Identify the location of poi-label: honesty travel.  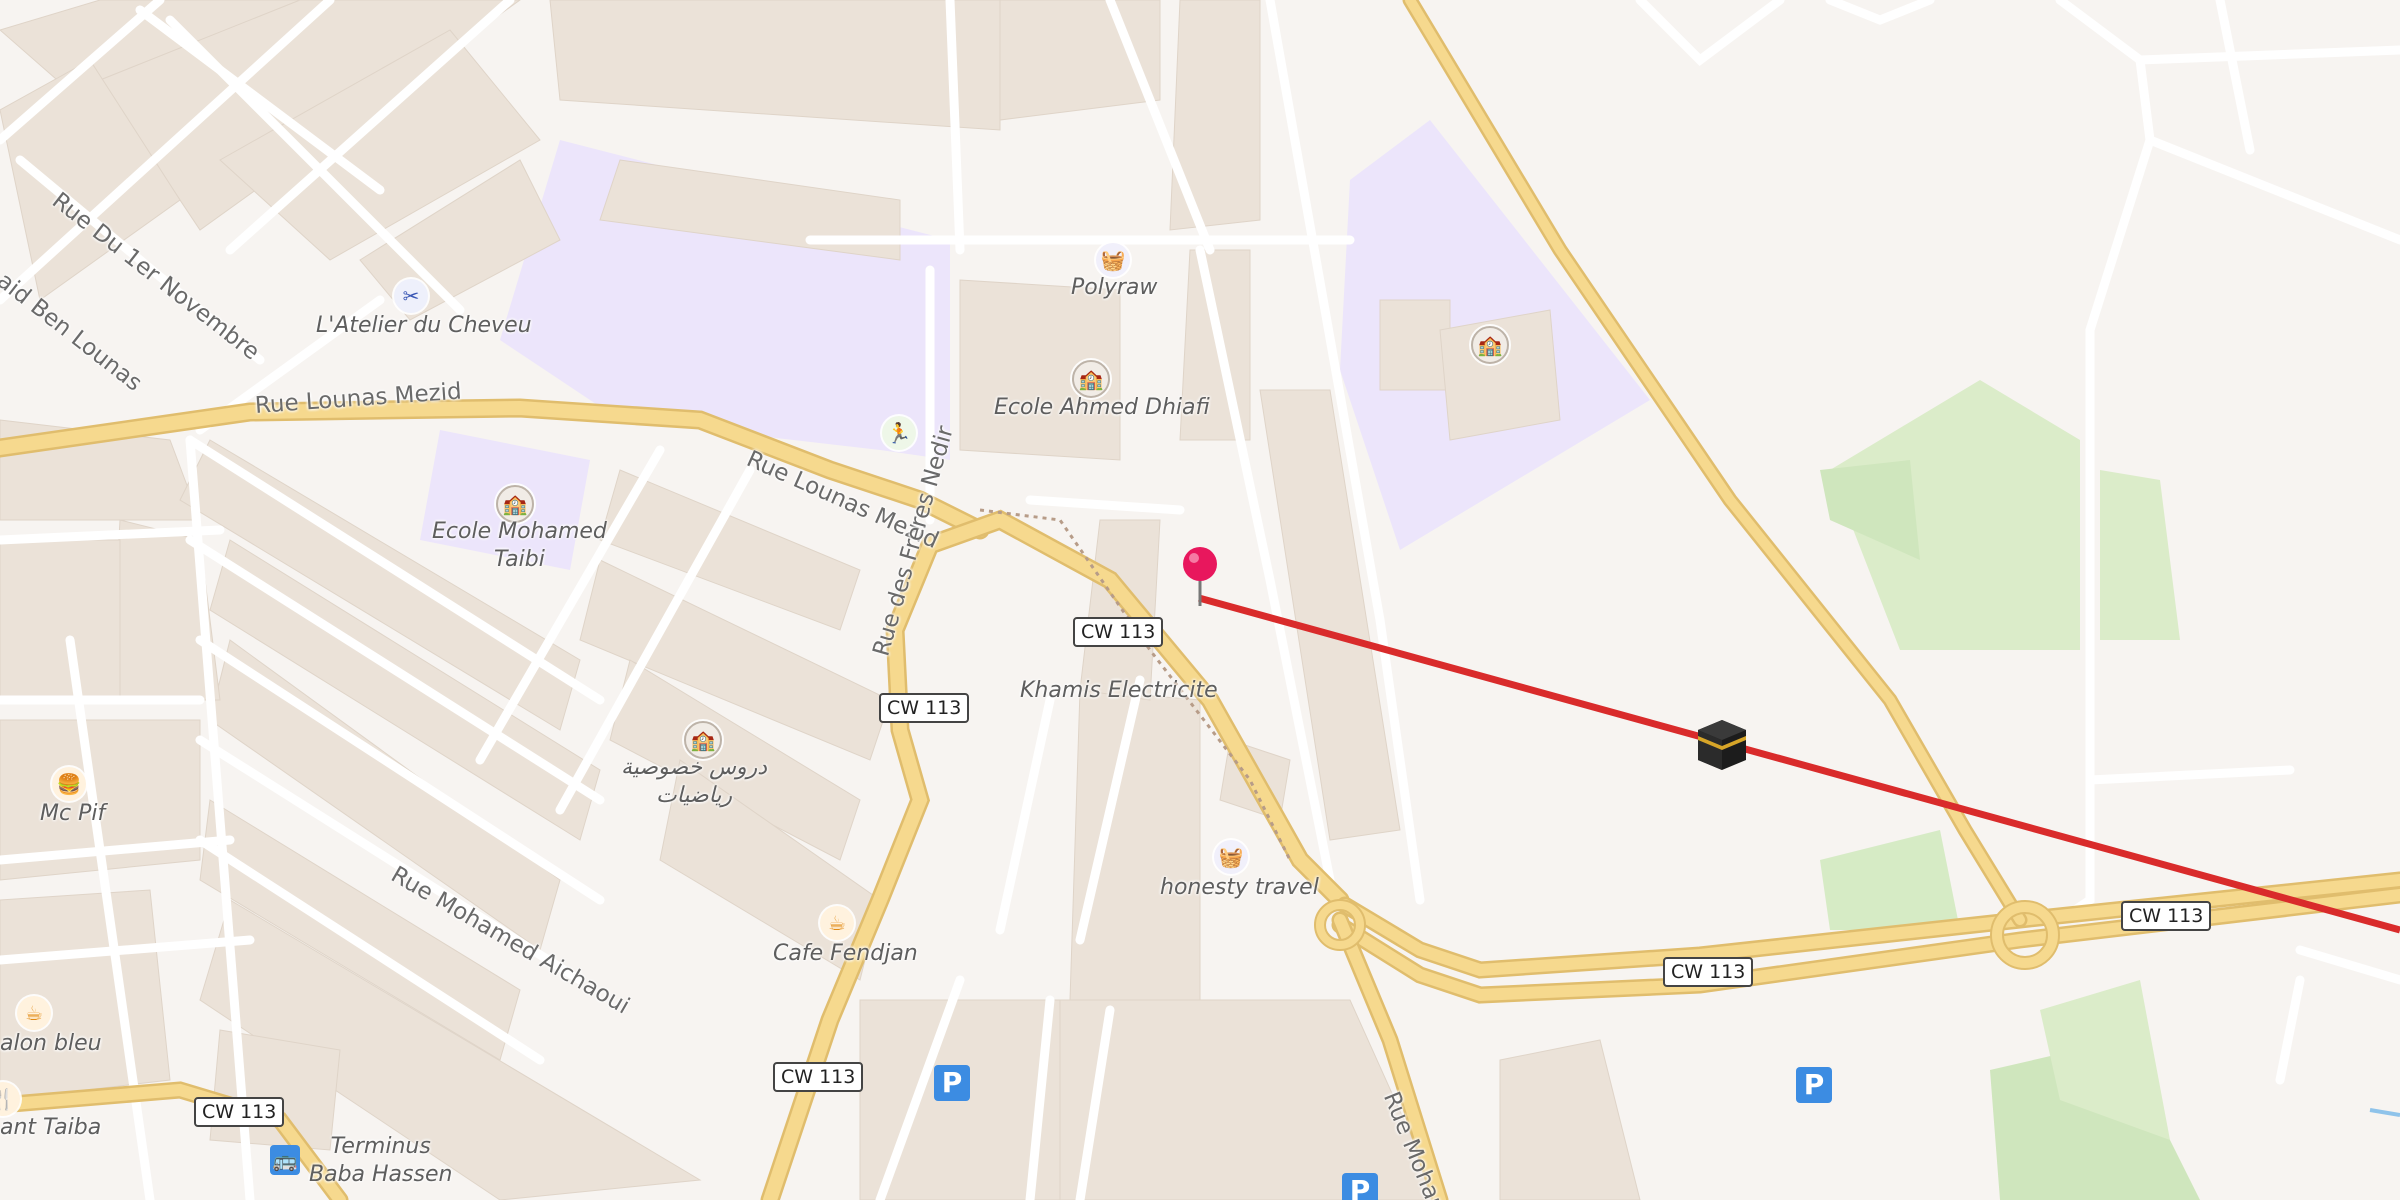
(1239, 888).